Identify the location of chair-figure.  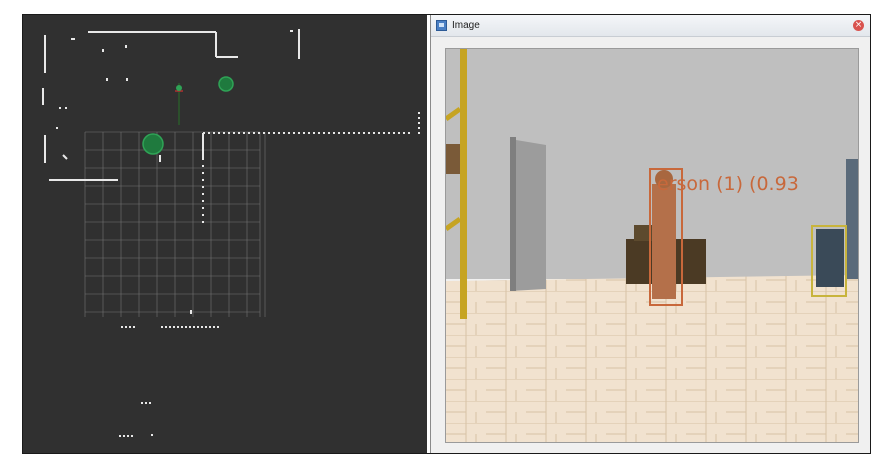
(830, 258).